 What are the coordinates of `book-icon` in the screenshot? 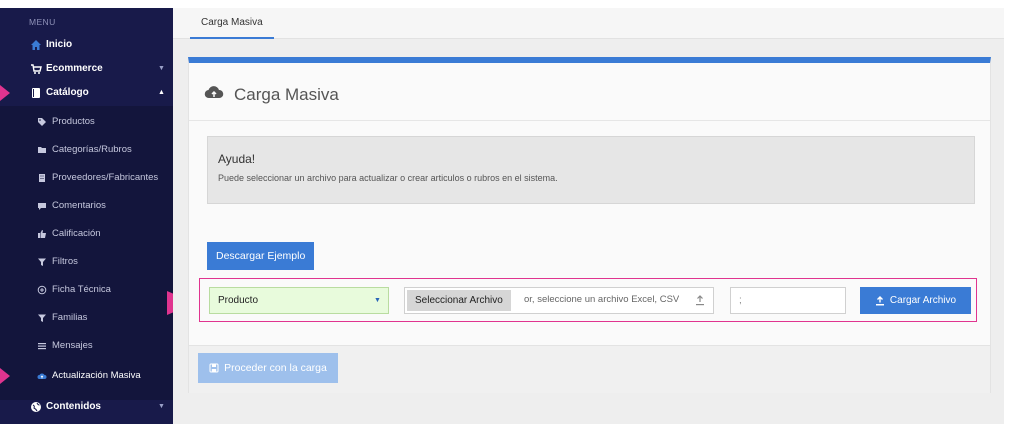 It's located at (36, 93).